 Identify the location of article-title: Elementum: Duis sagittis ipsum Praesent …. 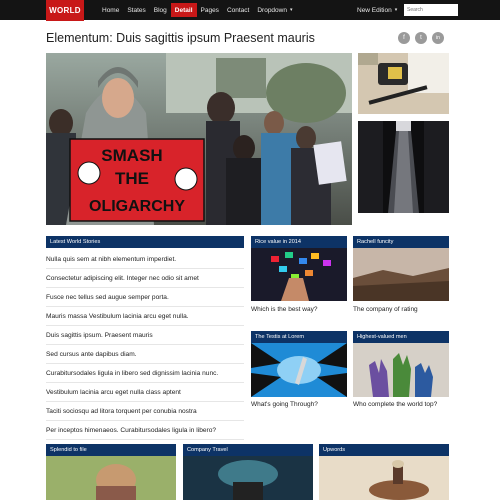
(180, 38).